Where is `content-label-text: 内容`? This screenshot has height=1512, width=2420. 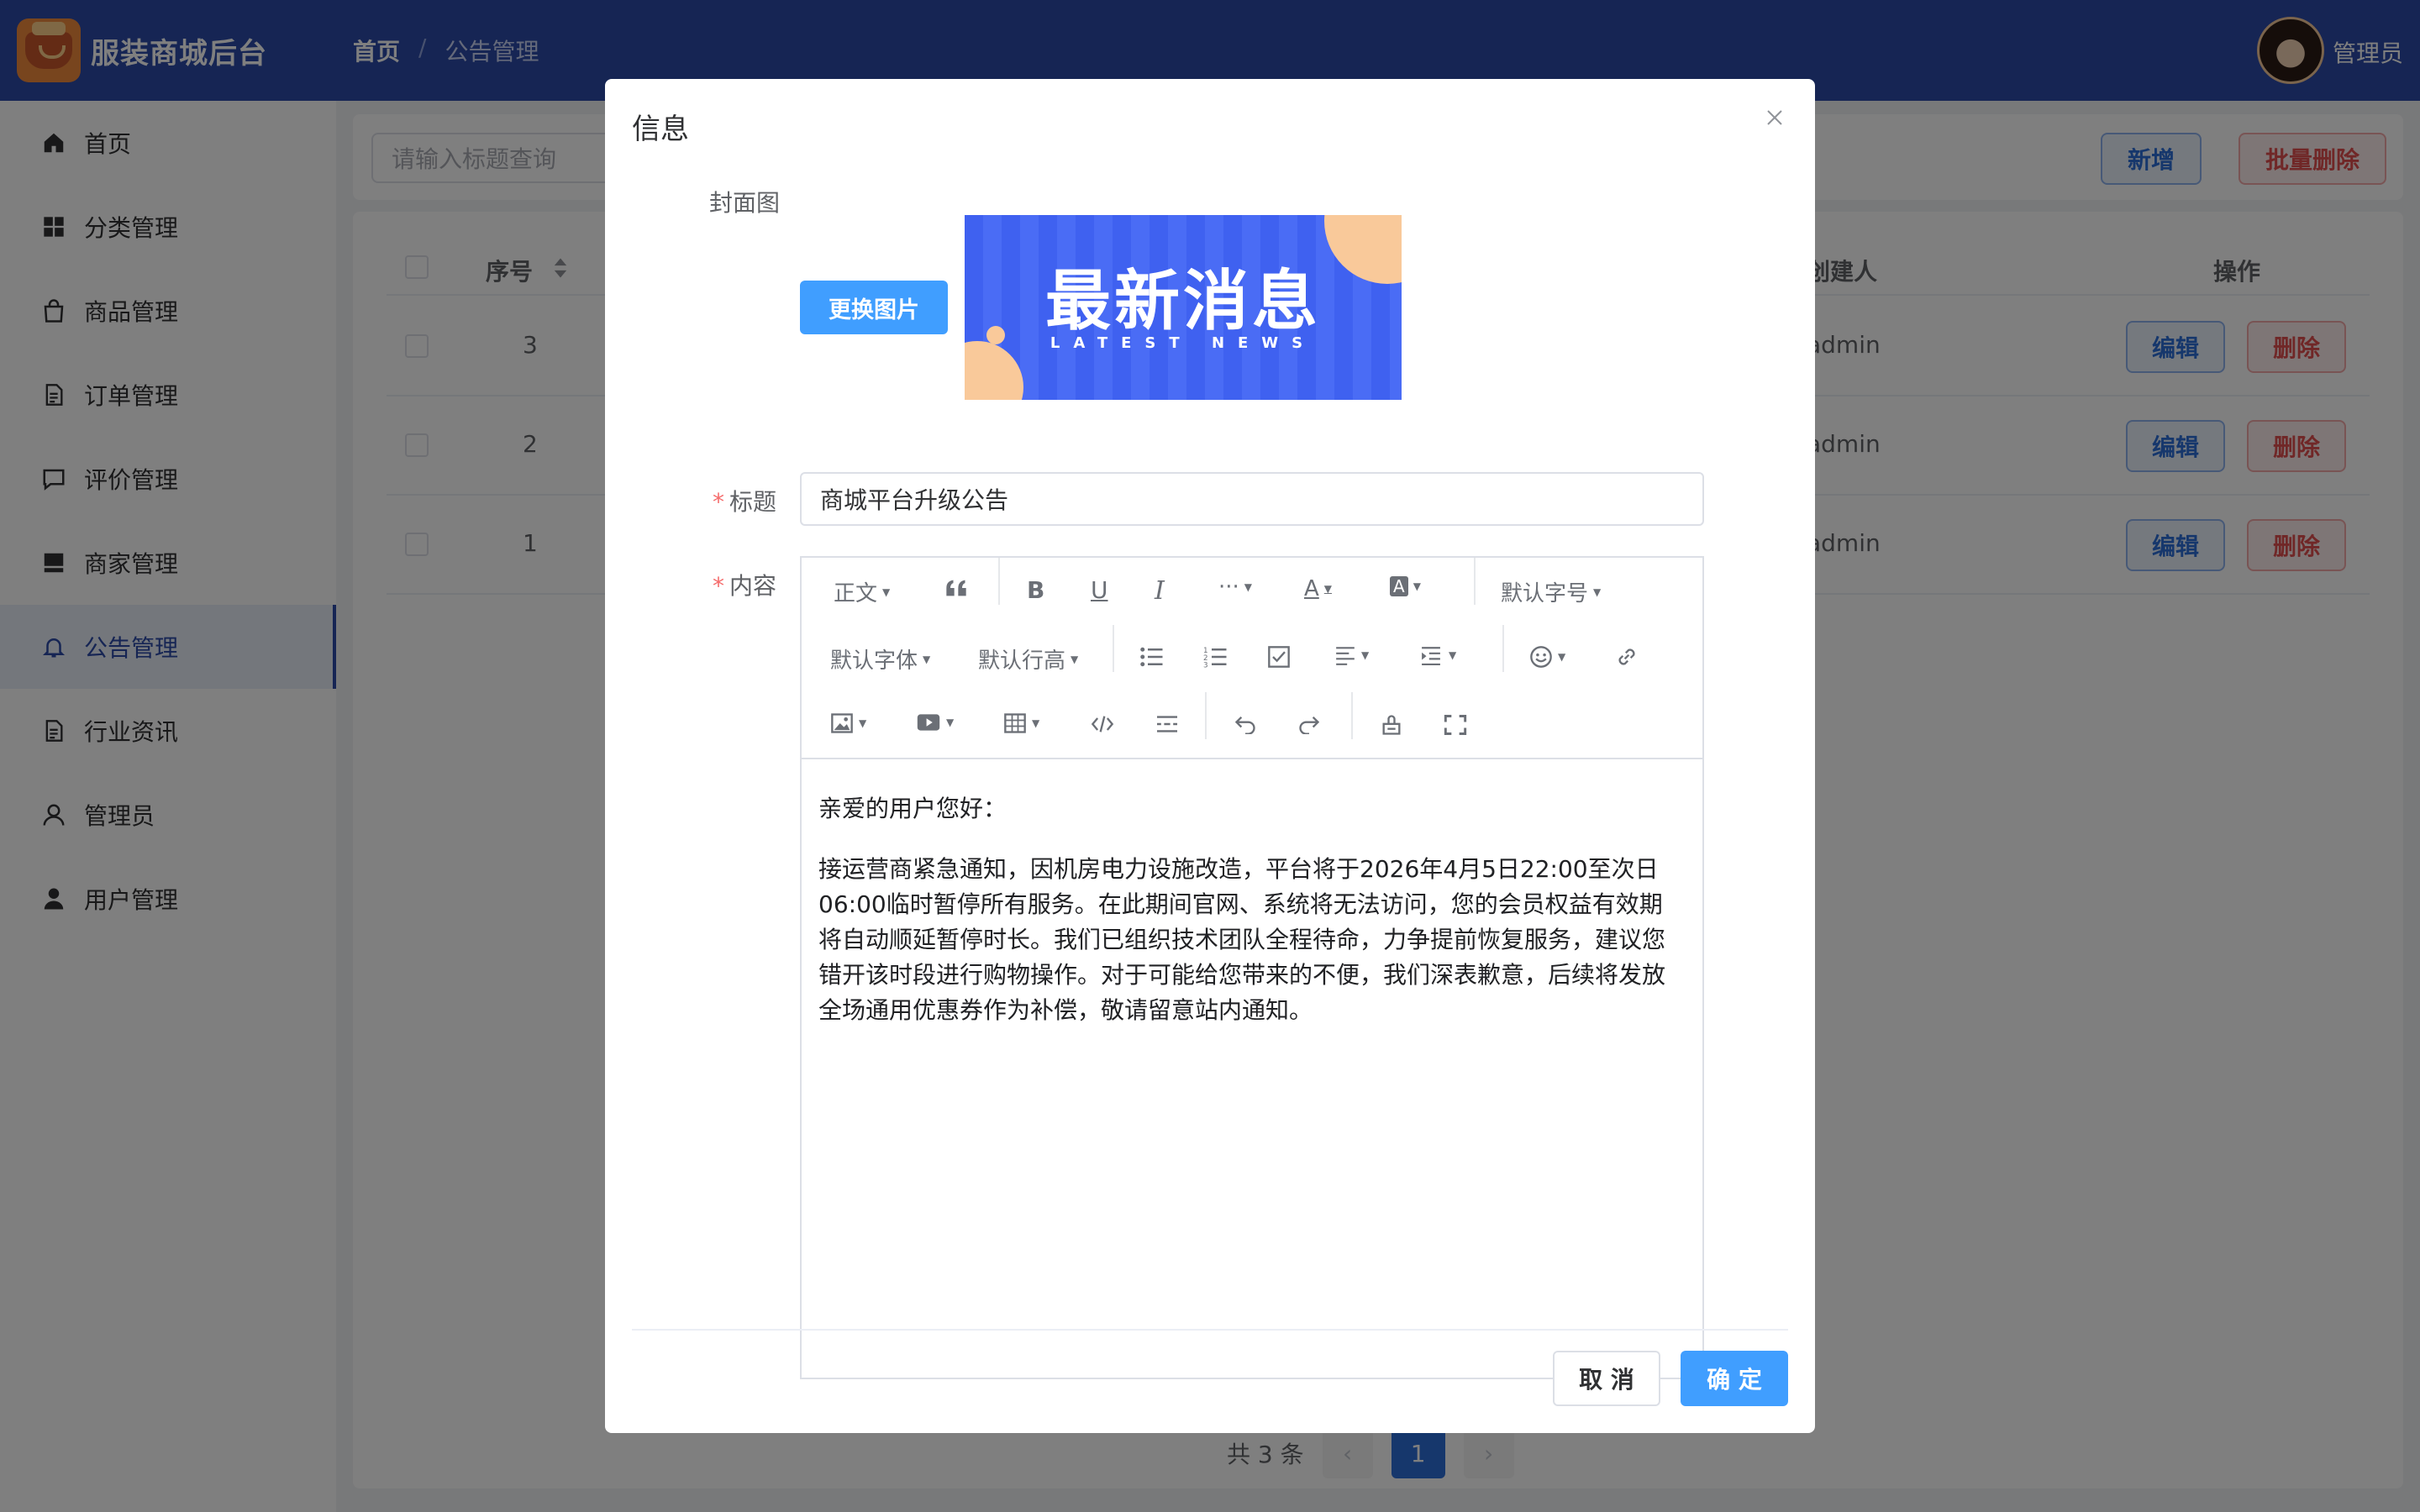 content-label-text: 内容 is located at coordinates (753, 586).